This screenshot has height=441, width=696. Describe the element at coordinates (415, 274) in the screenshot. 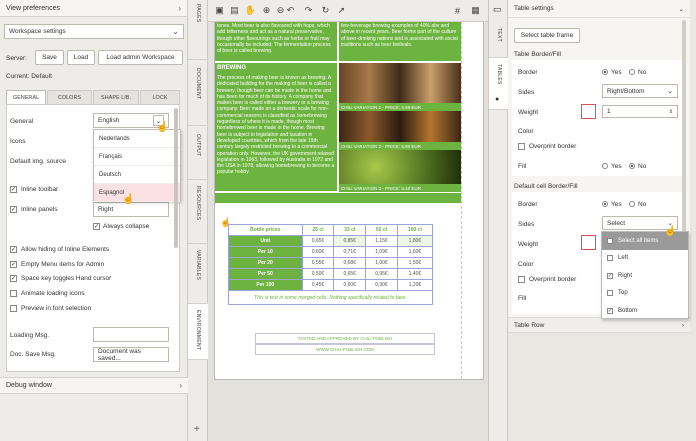

I see `table-cell: 1,40€` at that location.